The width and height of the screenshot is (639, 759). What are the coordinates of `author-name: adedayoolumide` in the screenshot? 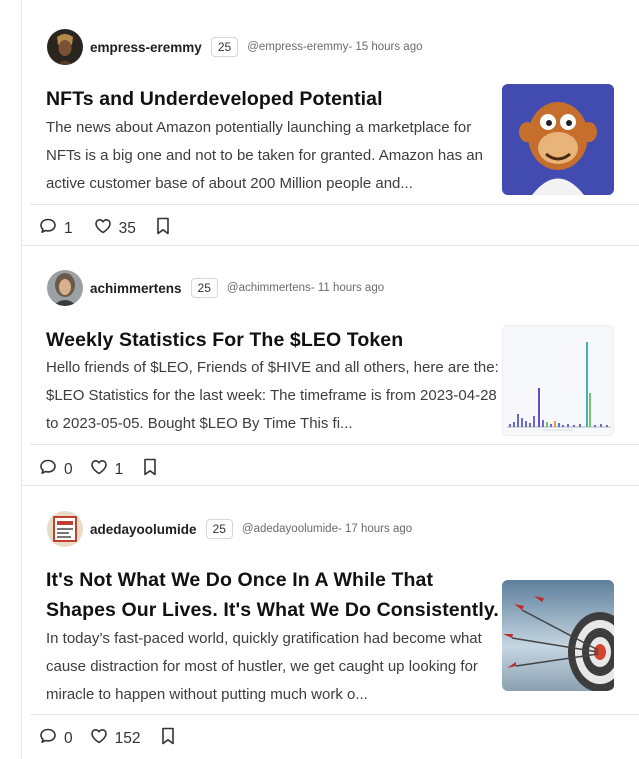 It's located at (143, 529).